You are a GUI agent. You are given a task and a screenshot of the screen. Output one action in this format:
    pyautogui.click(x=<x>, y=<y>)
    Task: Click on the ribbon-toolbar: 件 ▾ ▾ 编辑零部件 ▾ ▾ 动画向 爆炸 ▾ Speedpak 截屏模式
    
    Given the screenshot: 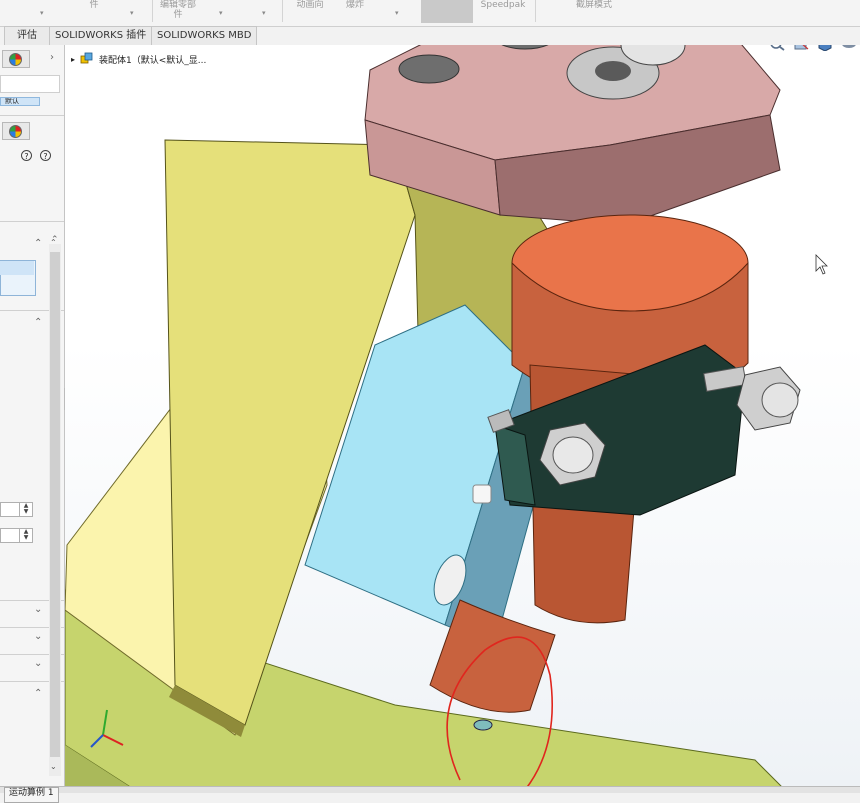 What is the action you would take?
    pyautogui.click(x=430, y=13)
    